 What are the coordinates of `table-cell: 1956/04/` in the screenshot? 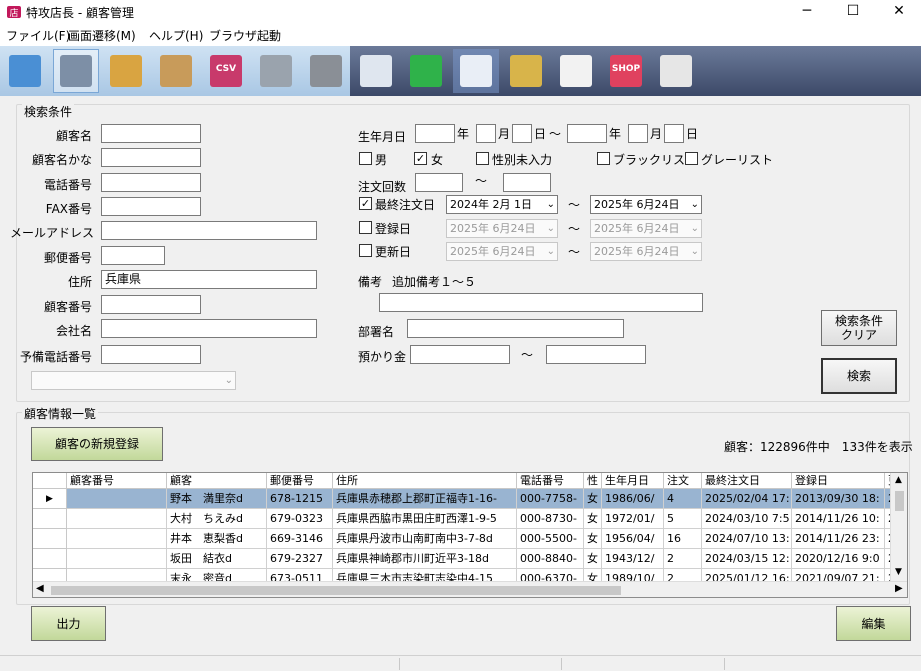 It's located at (633, 539).